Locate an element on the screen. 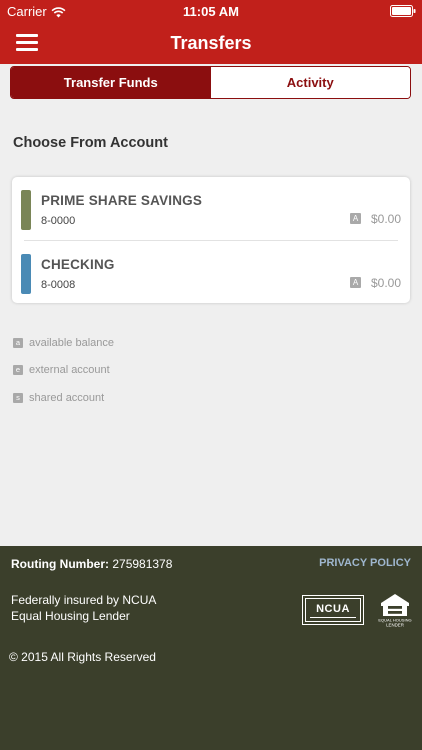 The width and height of the screenshot is (422, 750). legend-item-available-balance: a available balance is located at coordinates (63, 343).